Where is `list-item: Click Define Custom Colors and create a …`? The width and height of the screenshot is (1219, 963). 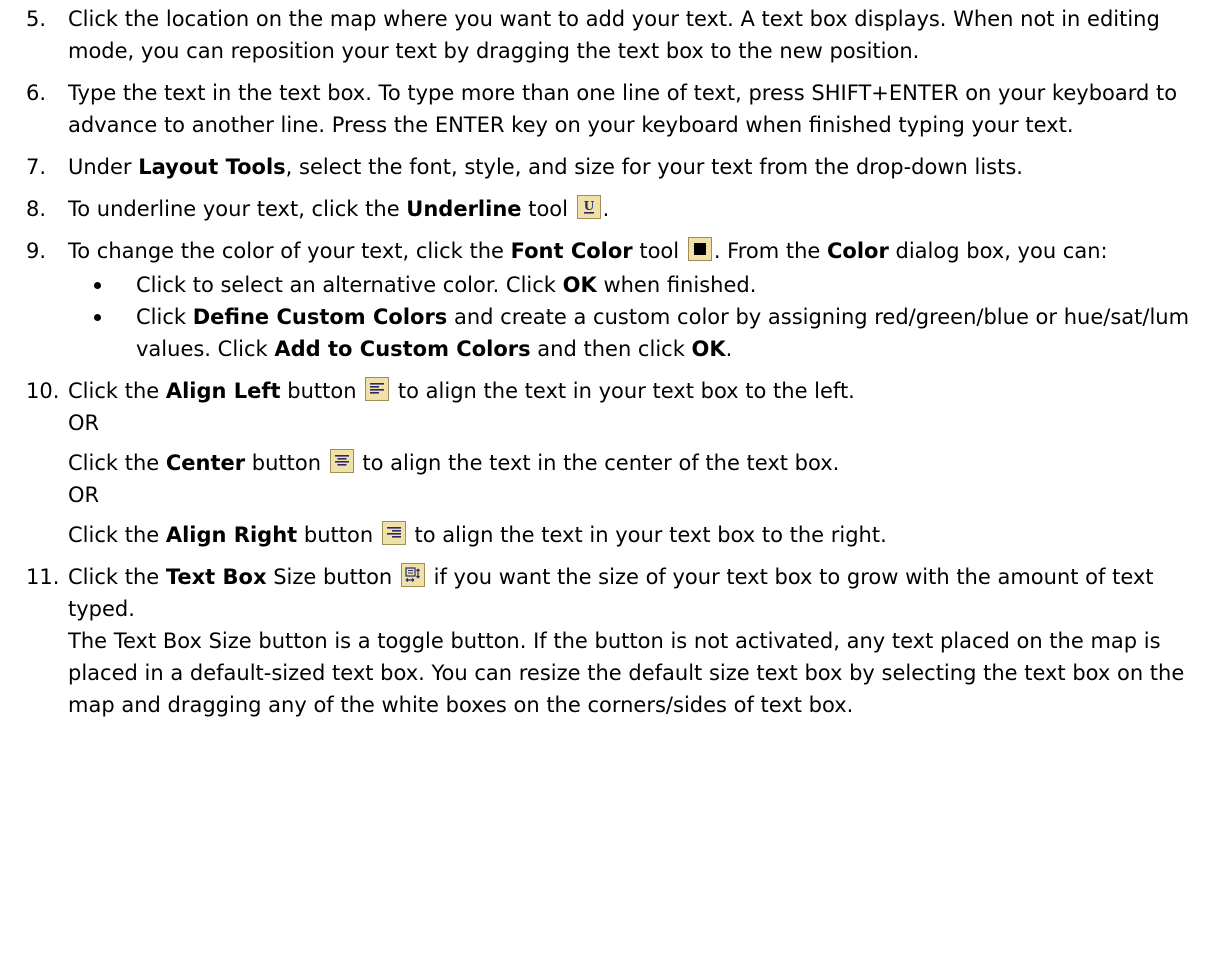 list-item: Click Define Custom Colors and create a … is located at coordinates (642, 333).